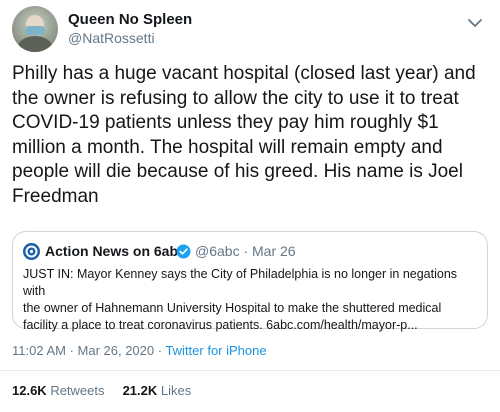 The width and height of the screenshot is (500, 412). I want to click on 6abc-logo-icon, so click(31, 251).